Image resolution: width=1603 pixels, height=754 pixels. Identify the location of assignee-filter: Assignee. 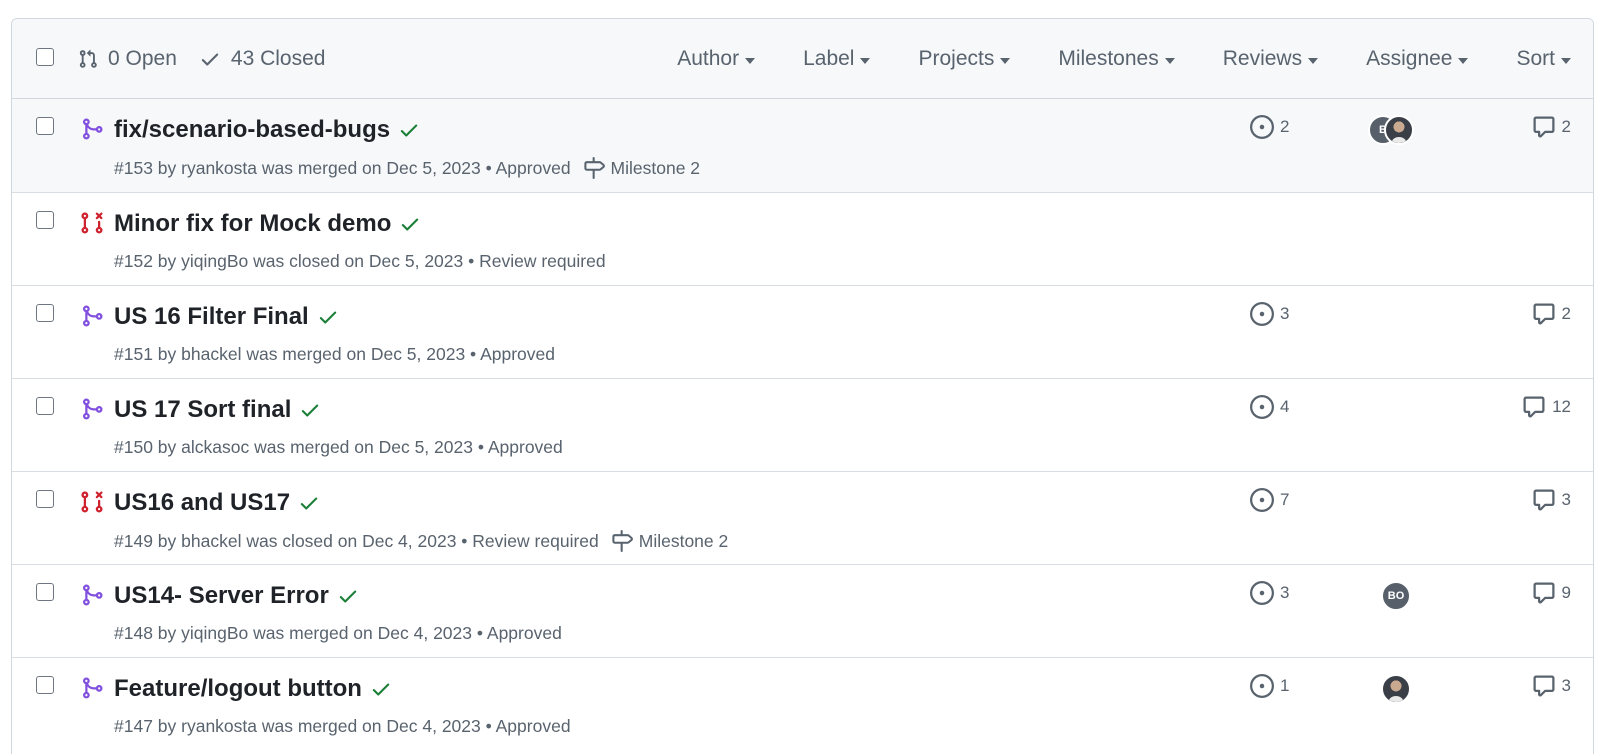
(1417, 59).